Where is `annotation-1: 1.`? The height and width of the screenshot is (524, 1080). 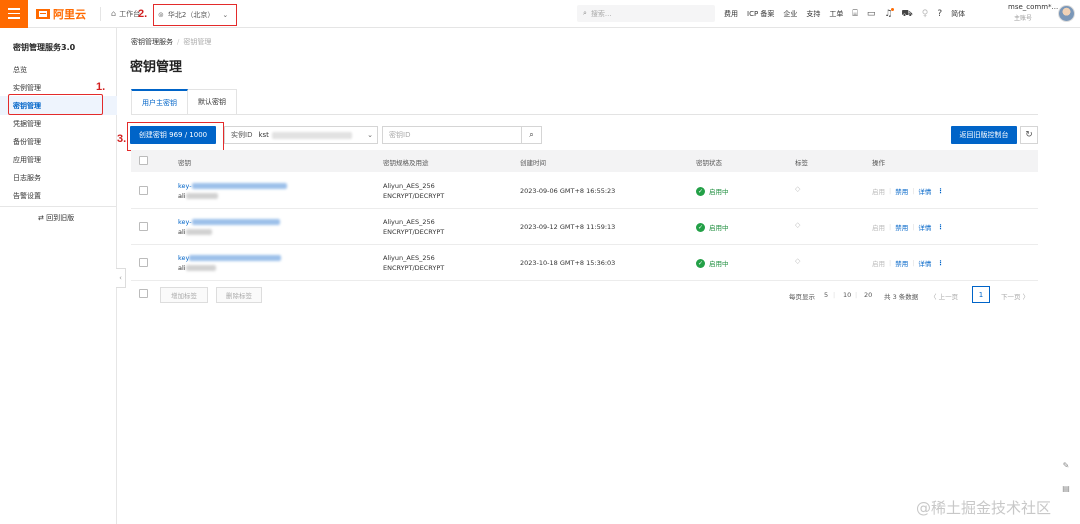
annotation-1: 1. is located at coordinates (101, 87).